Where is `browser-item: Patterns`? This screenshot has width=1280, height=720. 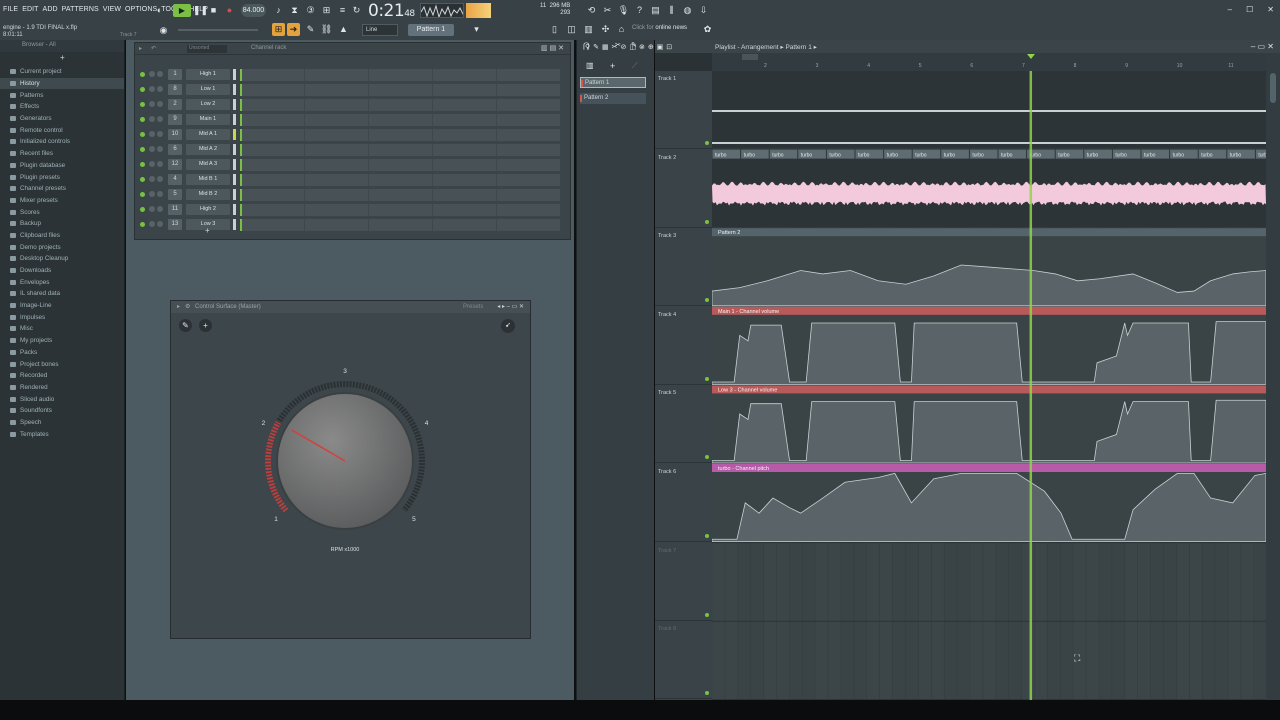
browser-item: Patterns is located at coordinates (62, 95).